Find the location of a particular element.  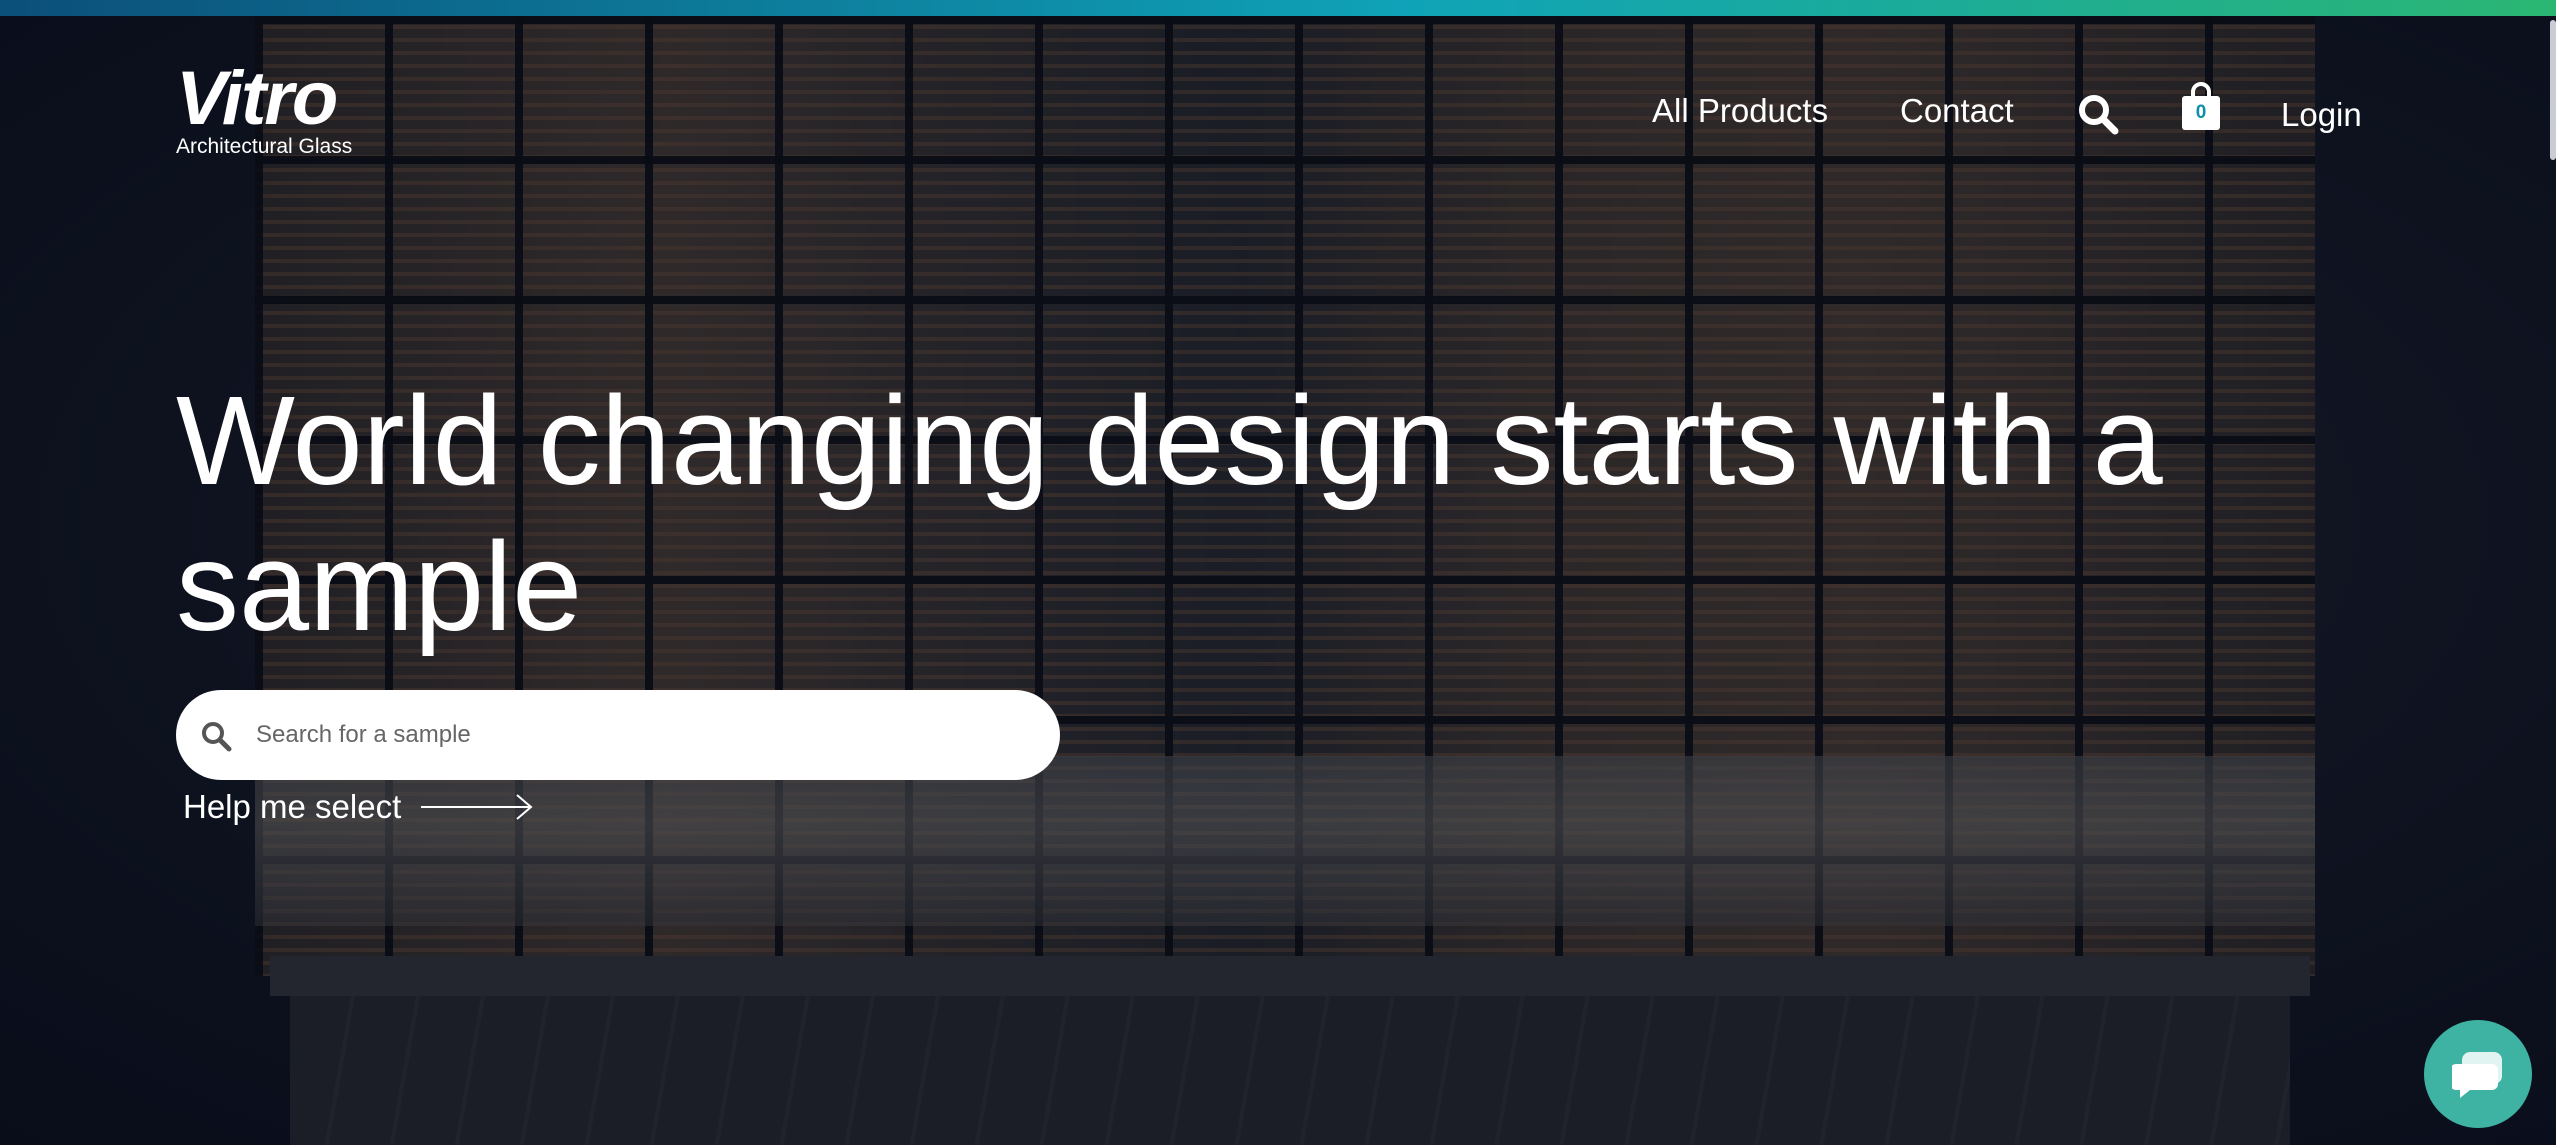

nav-contact: Contact is located at coordinates (1957, 111).